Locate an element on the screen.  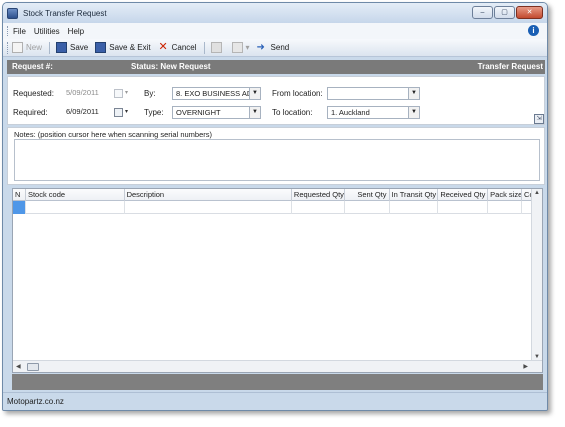
from-location-label: From location: is located at coordinates (297, 93).